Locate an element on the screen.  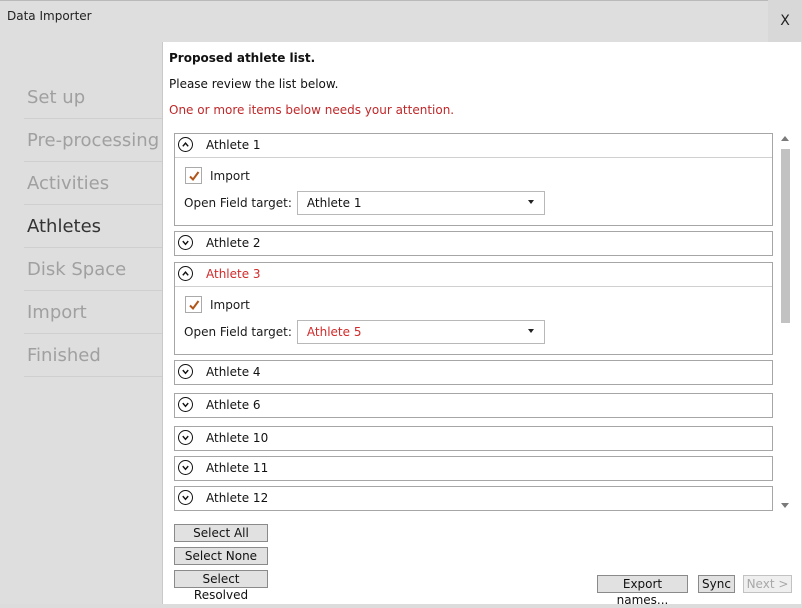
open-field-target-row: Open Field target: Athlete 5 is located at coordinates (364, 332).